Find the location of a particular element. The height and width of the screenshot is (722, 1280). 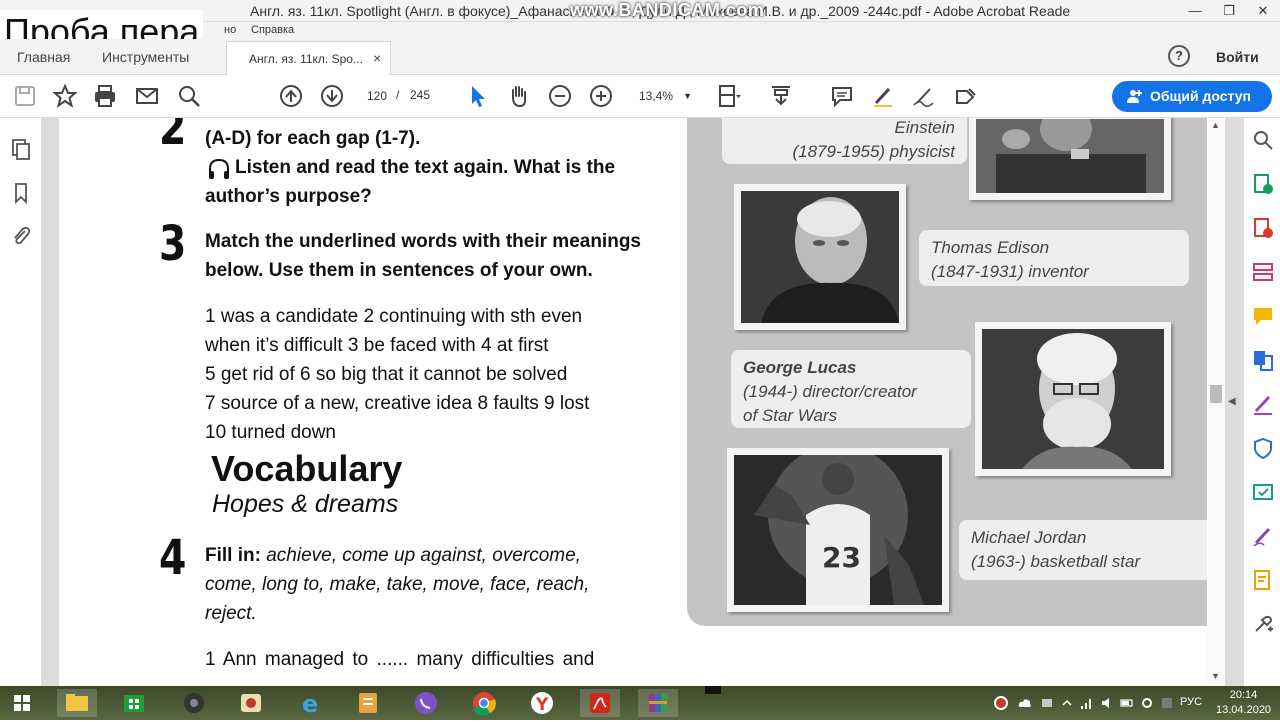

caption-lucas-name: George Lucas is located at coordinates (800, 367).